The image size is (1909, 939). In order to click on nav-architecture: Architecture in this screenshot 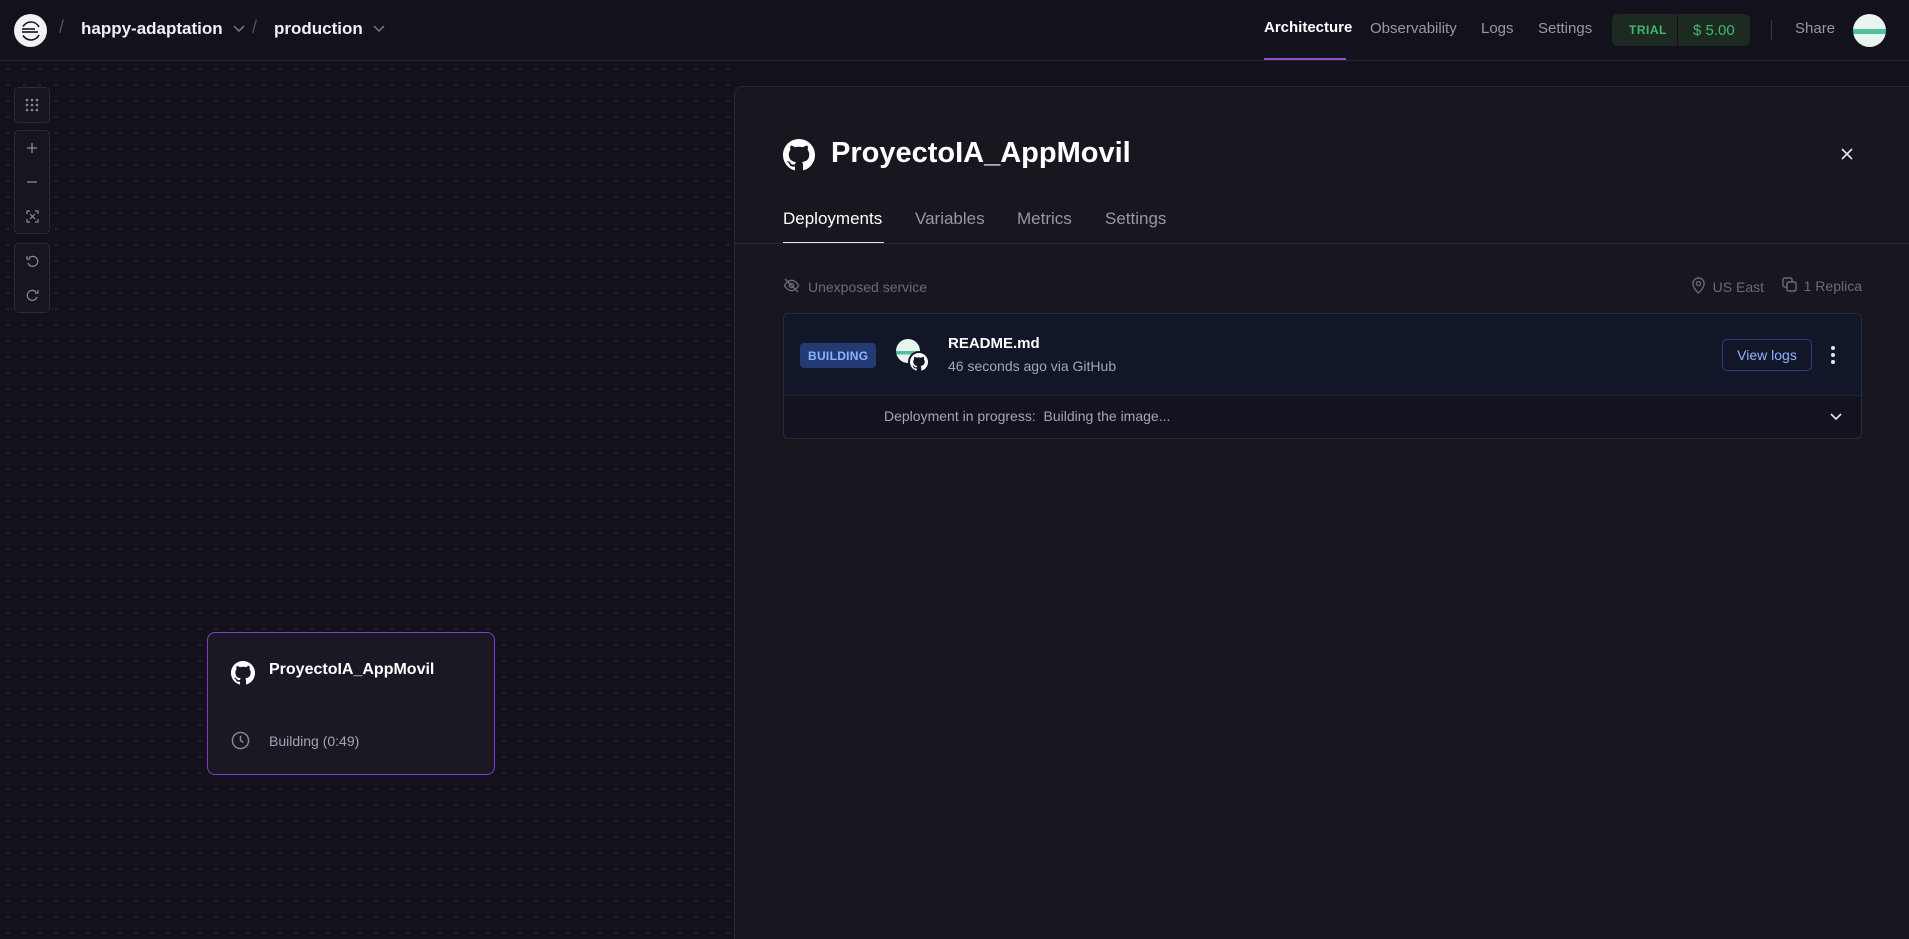, I will do `click(1308, 27)`.